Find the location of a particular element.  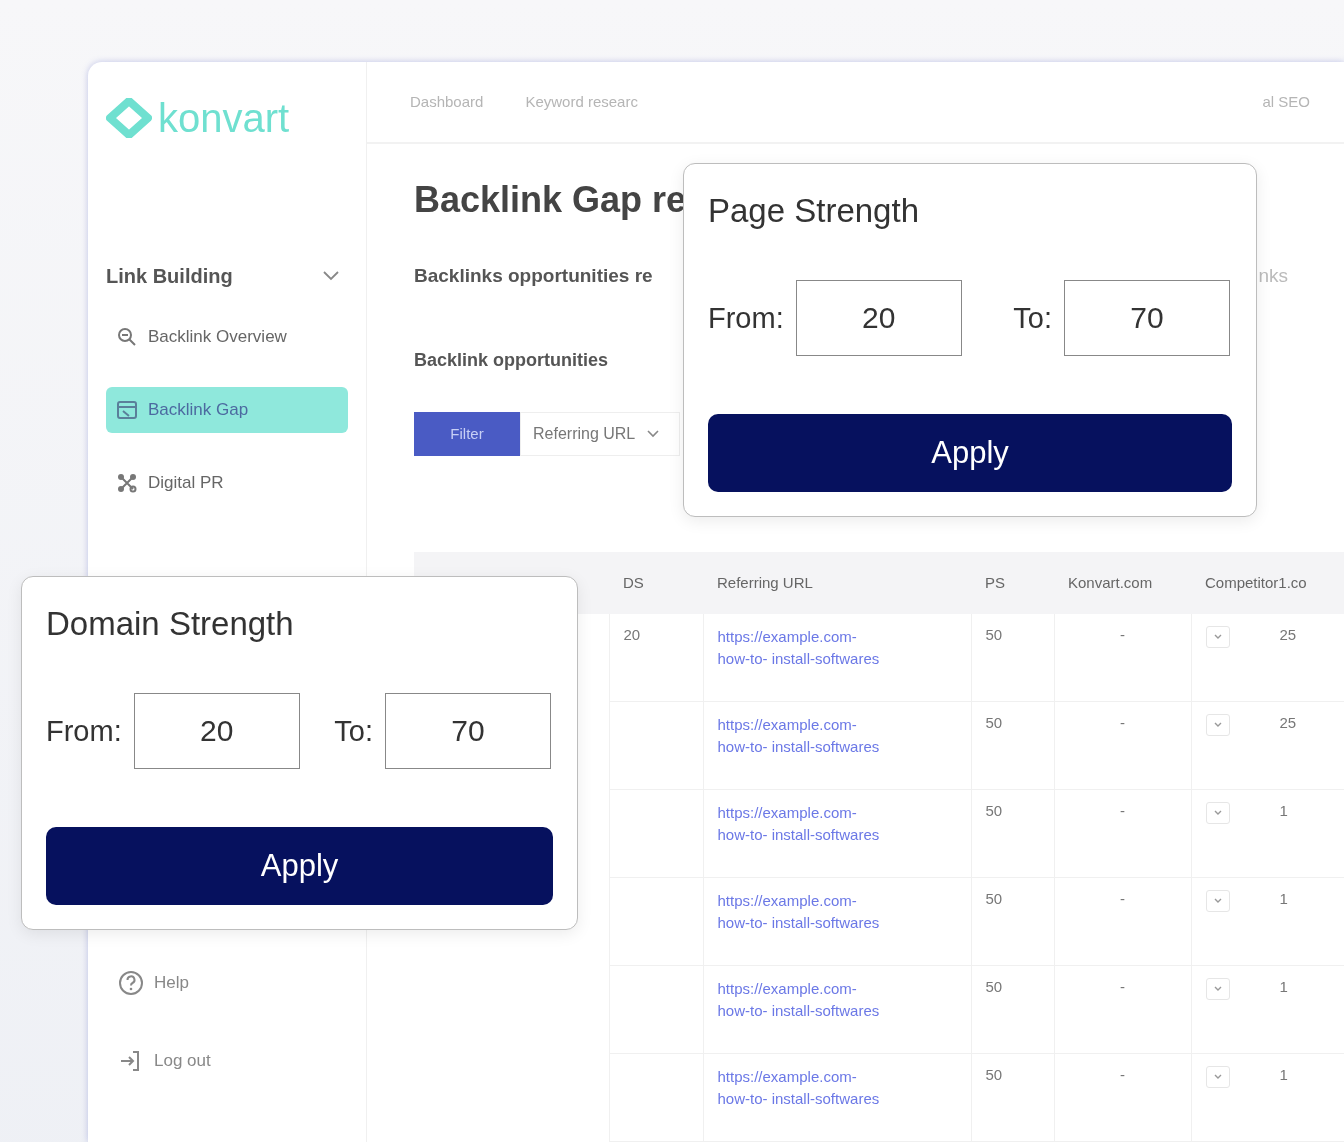

nav-link: Keyword researc is located at coordinates (581, 102).